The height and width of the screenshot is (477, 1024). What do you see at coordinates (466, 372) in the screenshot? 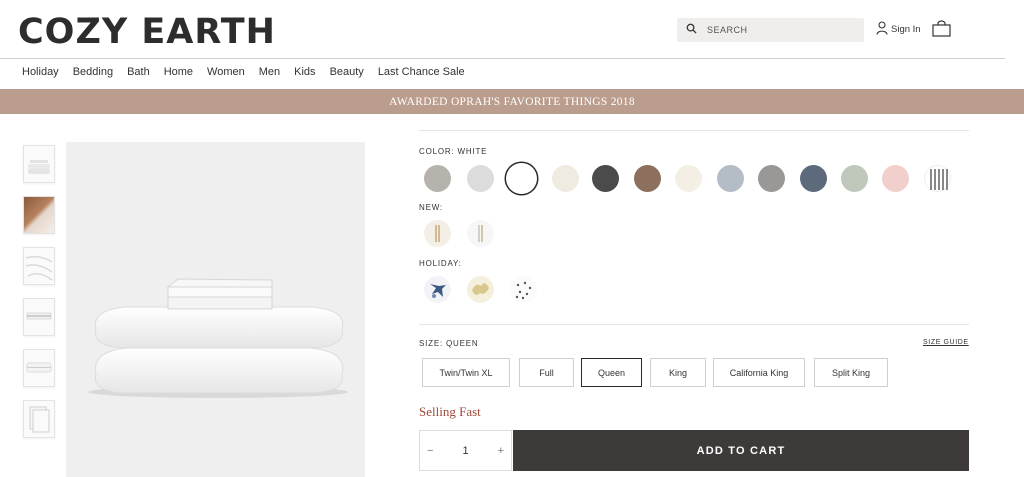
I see `size-option-twin-twin-xl: Twin/Twin XL` at bounding box center [466, 372].